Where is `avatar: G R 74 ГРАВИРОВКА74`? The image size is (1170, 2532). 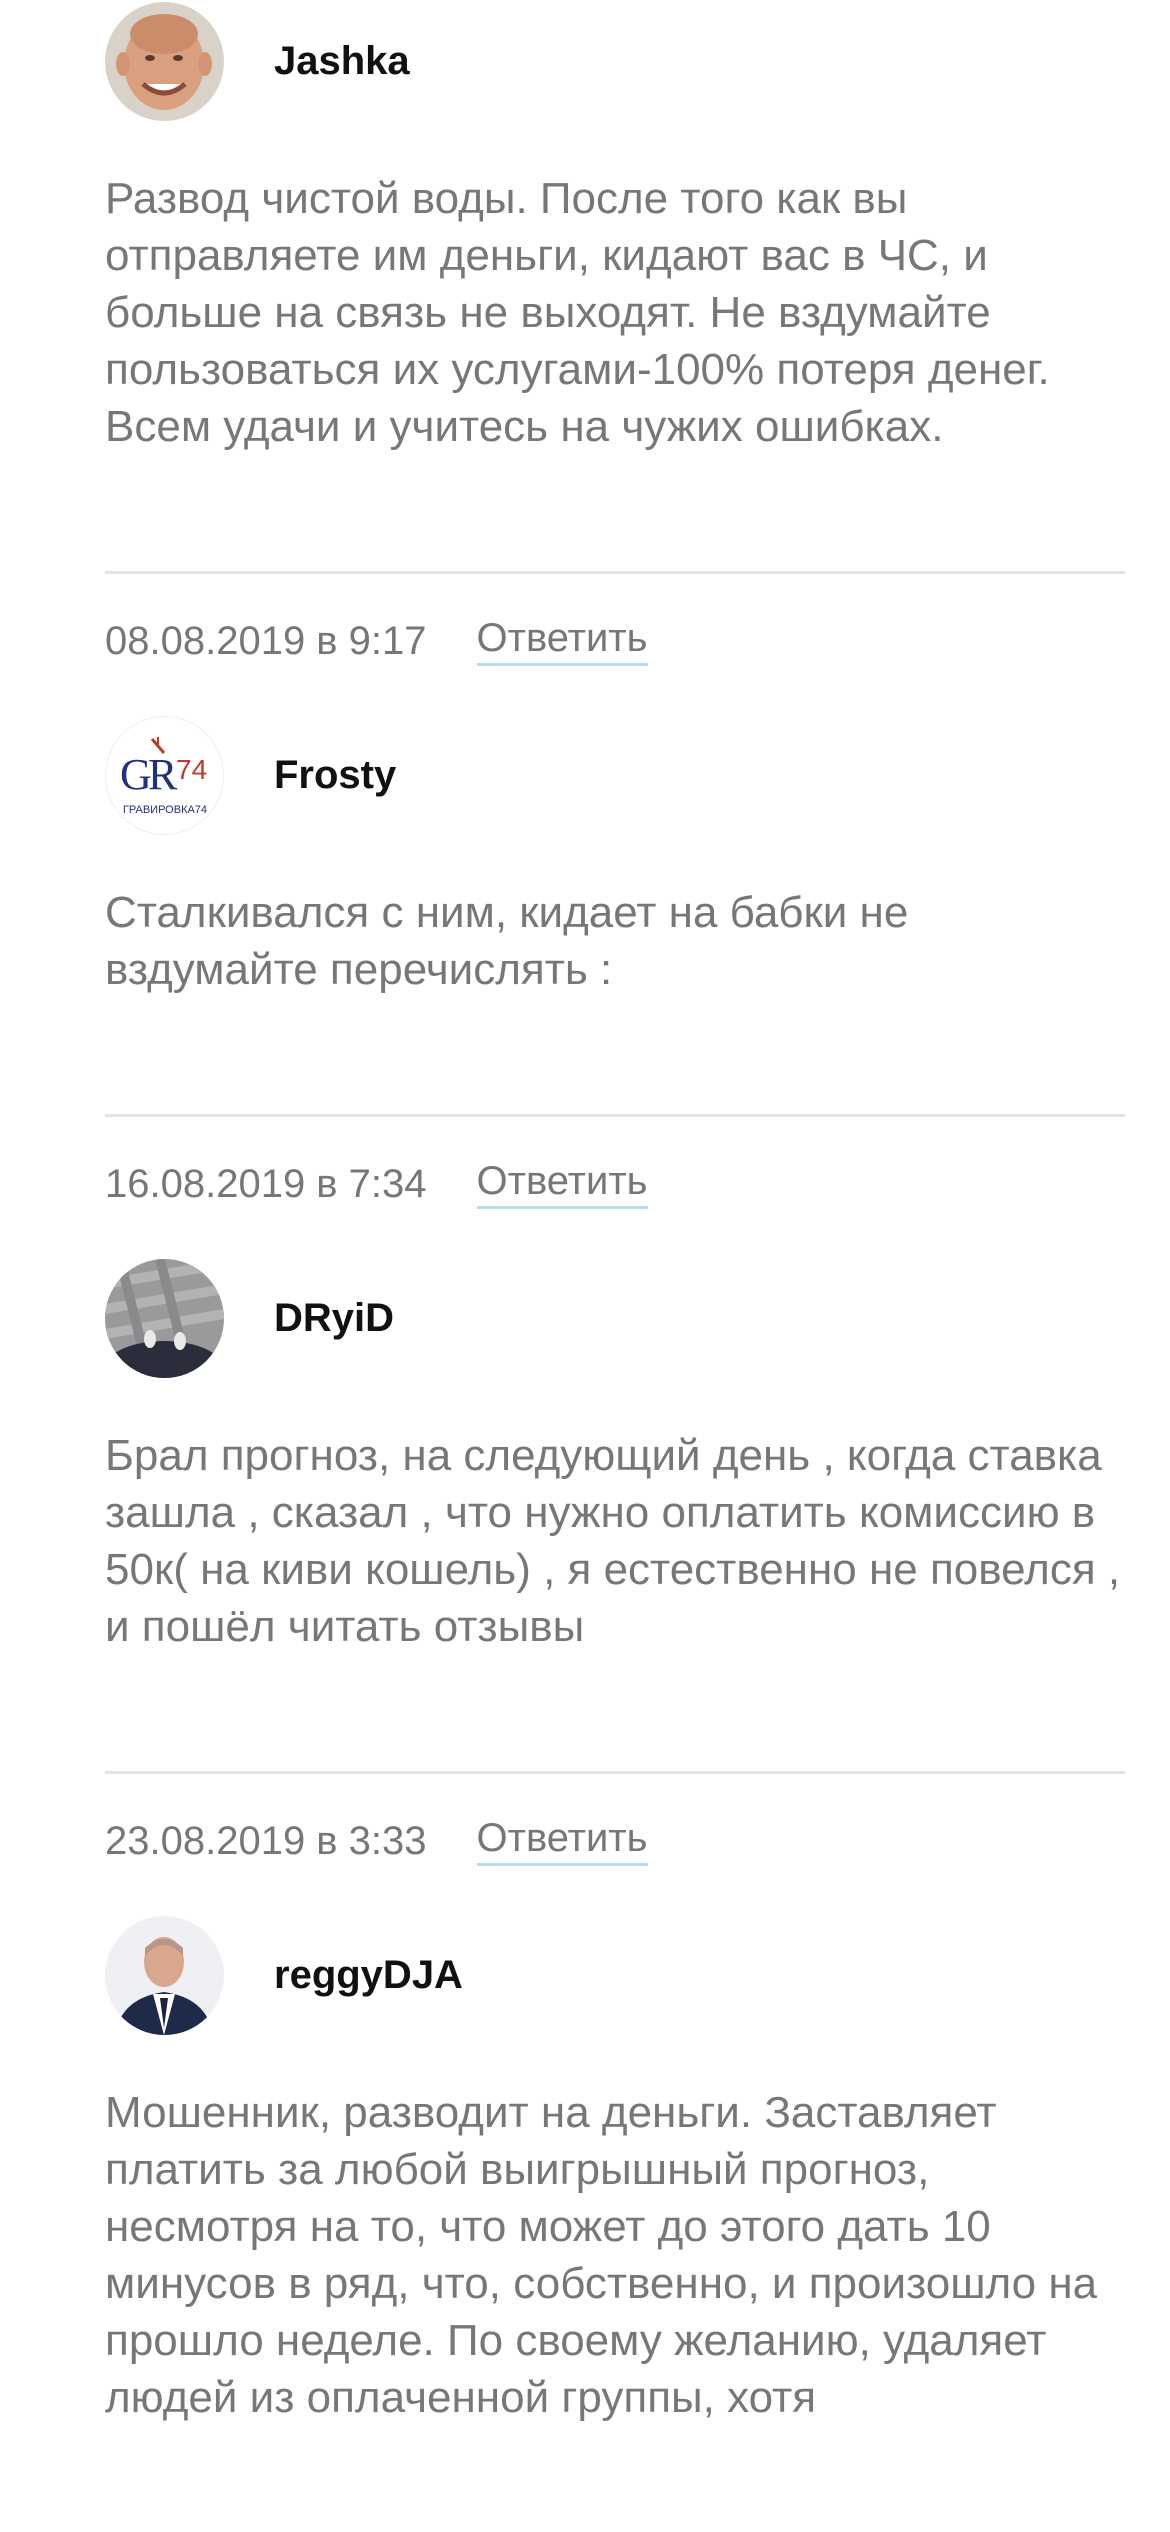 avatar: G R 74 ГРАВИРОВКА74 is located at coordinates (164, 775).